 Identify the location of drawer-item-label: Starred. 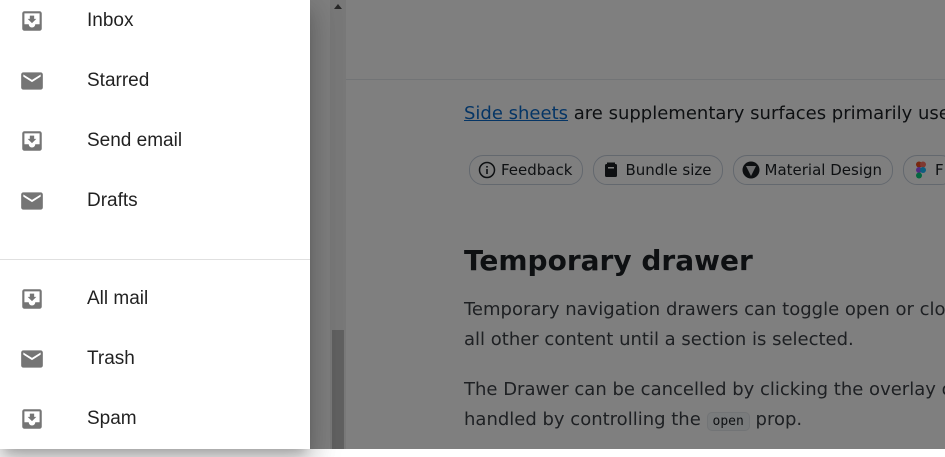
(118, 80).